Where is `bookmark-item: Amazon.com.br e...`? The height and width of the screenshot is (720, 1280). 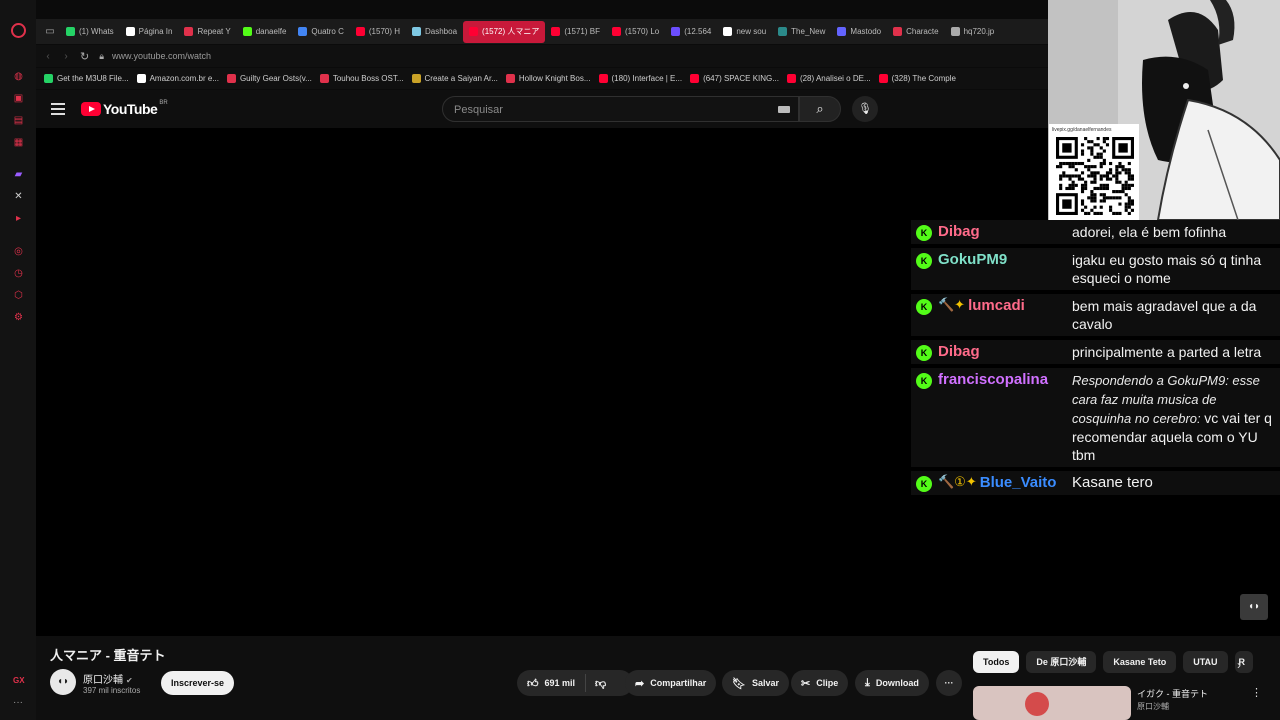 bookmark-item: Amazon.com.br e... is located at coordinates (177, 78).